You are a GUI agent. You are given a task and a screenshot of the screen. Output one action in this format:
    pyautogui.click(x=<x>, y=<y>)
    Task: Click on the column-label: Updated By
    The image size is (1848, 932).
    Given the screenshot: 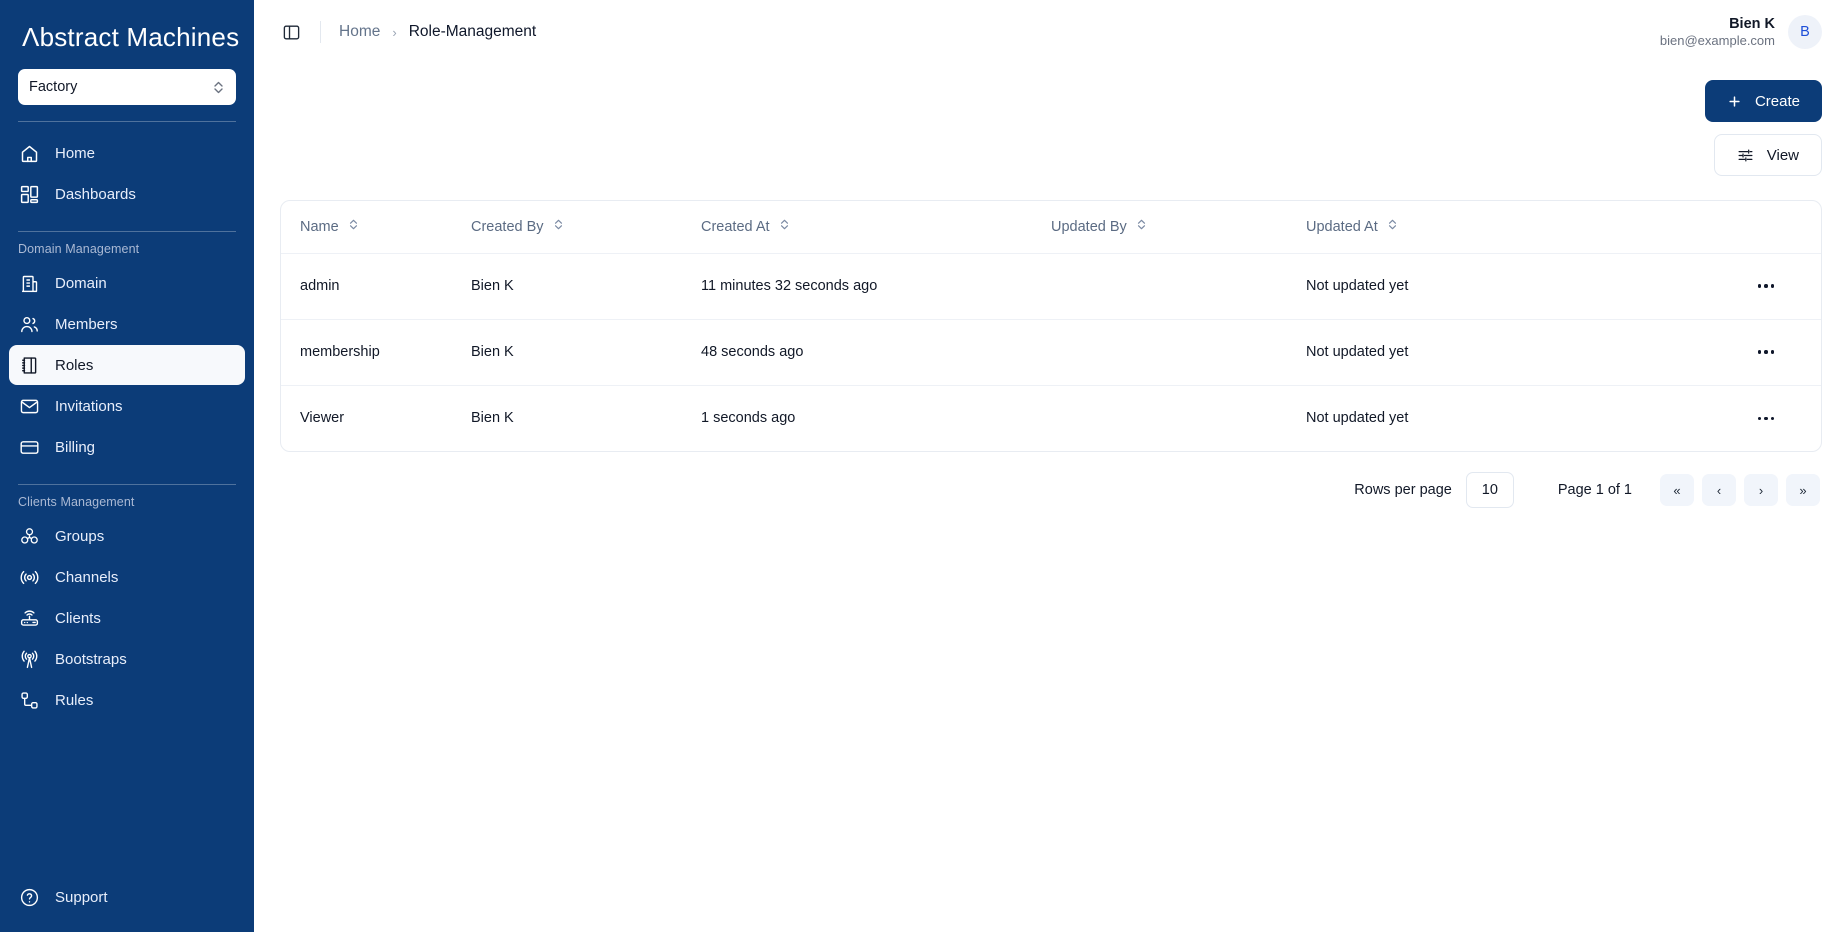 What is the action you would take?
    pyautogui.click(x=1089, y=226)
    